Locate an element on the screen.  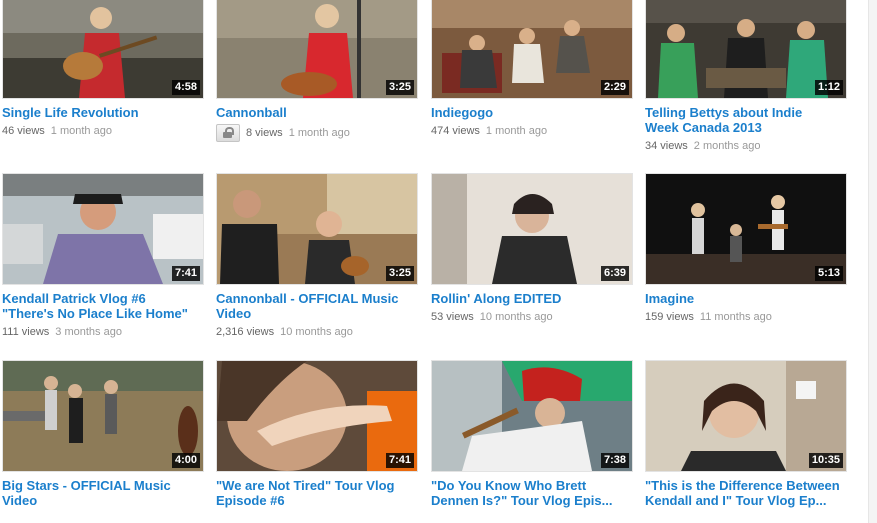
video-thumbnail: 5:13 is located at coordinates (746, 229).